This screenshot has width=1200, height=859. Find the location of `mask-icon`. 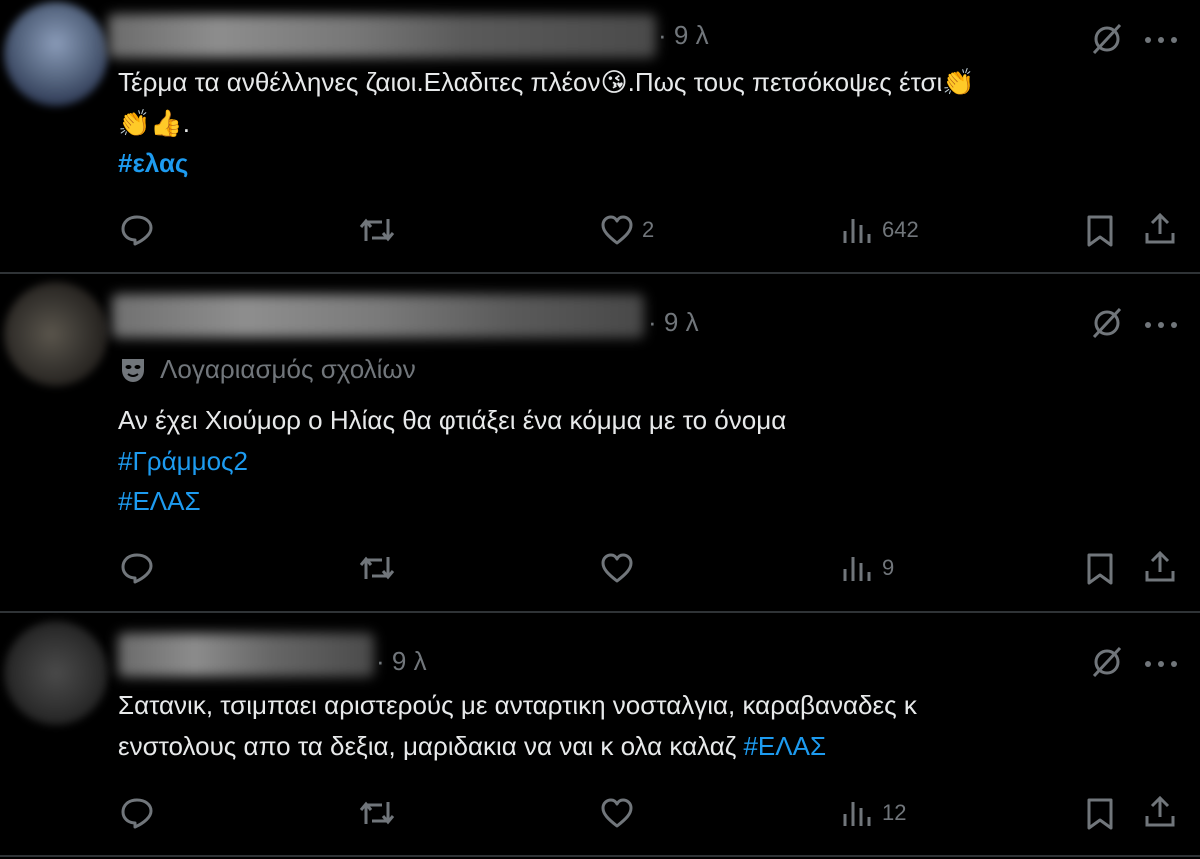

mask-icon is located at coordinates (133, 370).